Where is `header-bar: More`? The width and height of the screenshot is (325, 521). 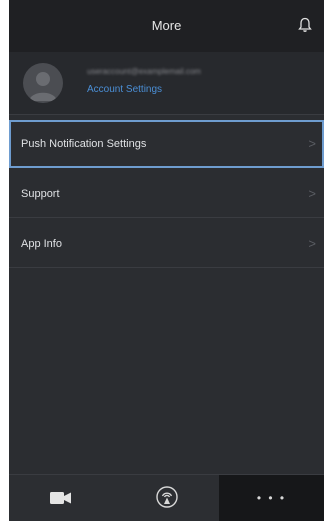 header-bar: More is located at coordinates (166, 26).